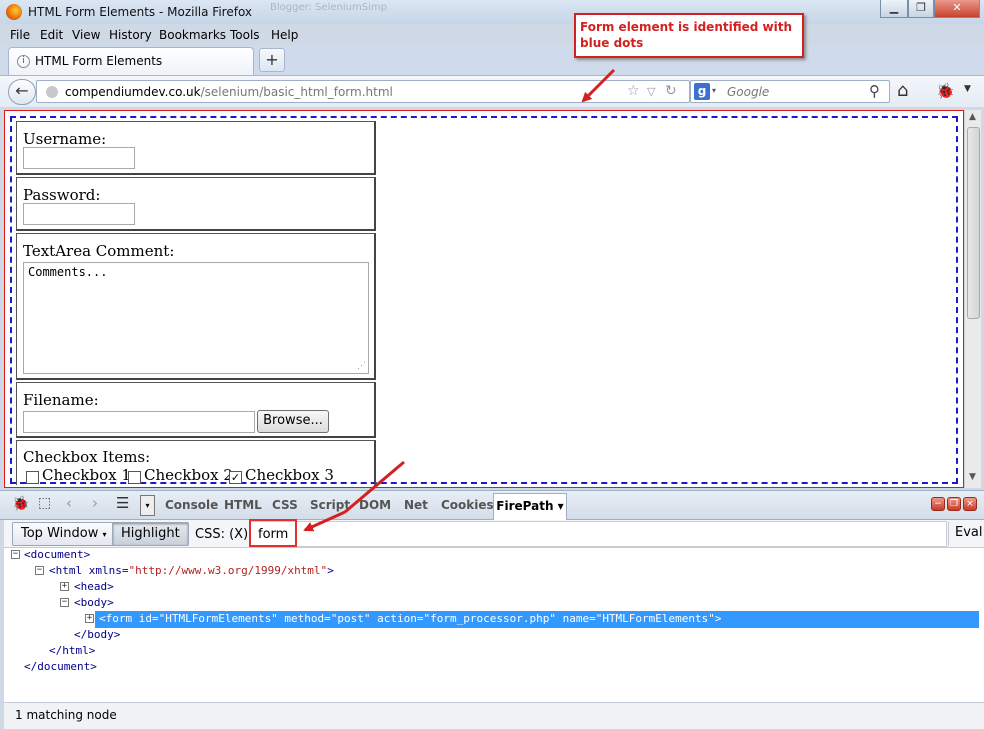  Describe the element at coordinates (94, 586) in the screenshot. I see `tree-head: <head>` at that location.